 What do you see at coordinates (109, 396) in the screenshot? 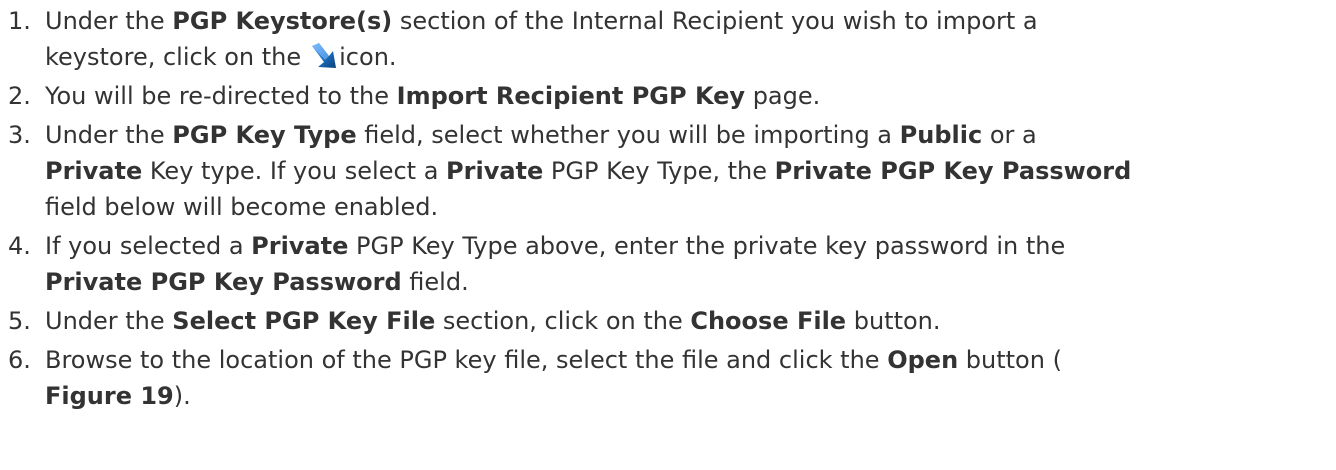
I see `figure-reference: Figure 19` at bounding box center [109, 396].